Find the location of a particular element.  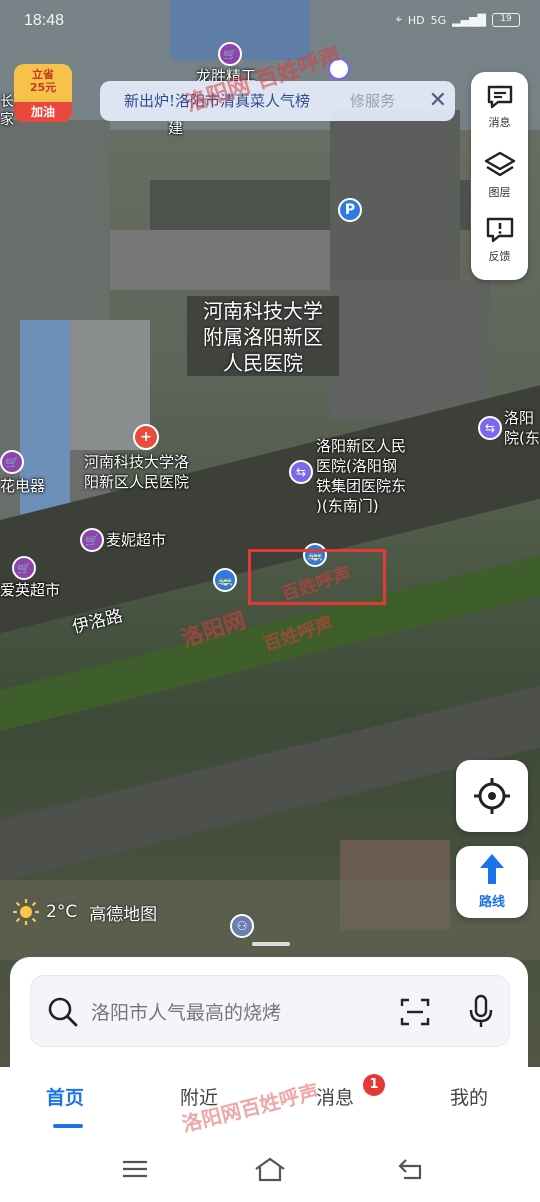

tab-me: 我的 is located at coordinates (469, 1096).